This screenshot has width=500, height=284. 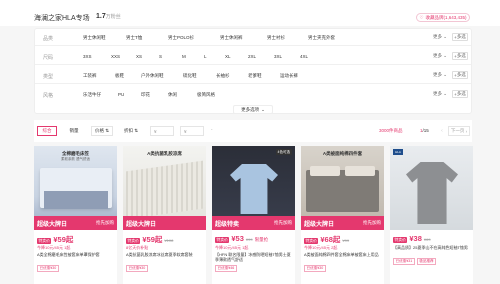 I want to click on price: ¥38, so click(x=415, y=238).